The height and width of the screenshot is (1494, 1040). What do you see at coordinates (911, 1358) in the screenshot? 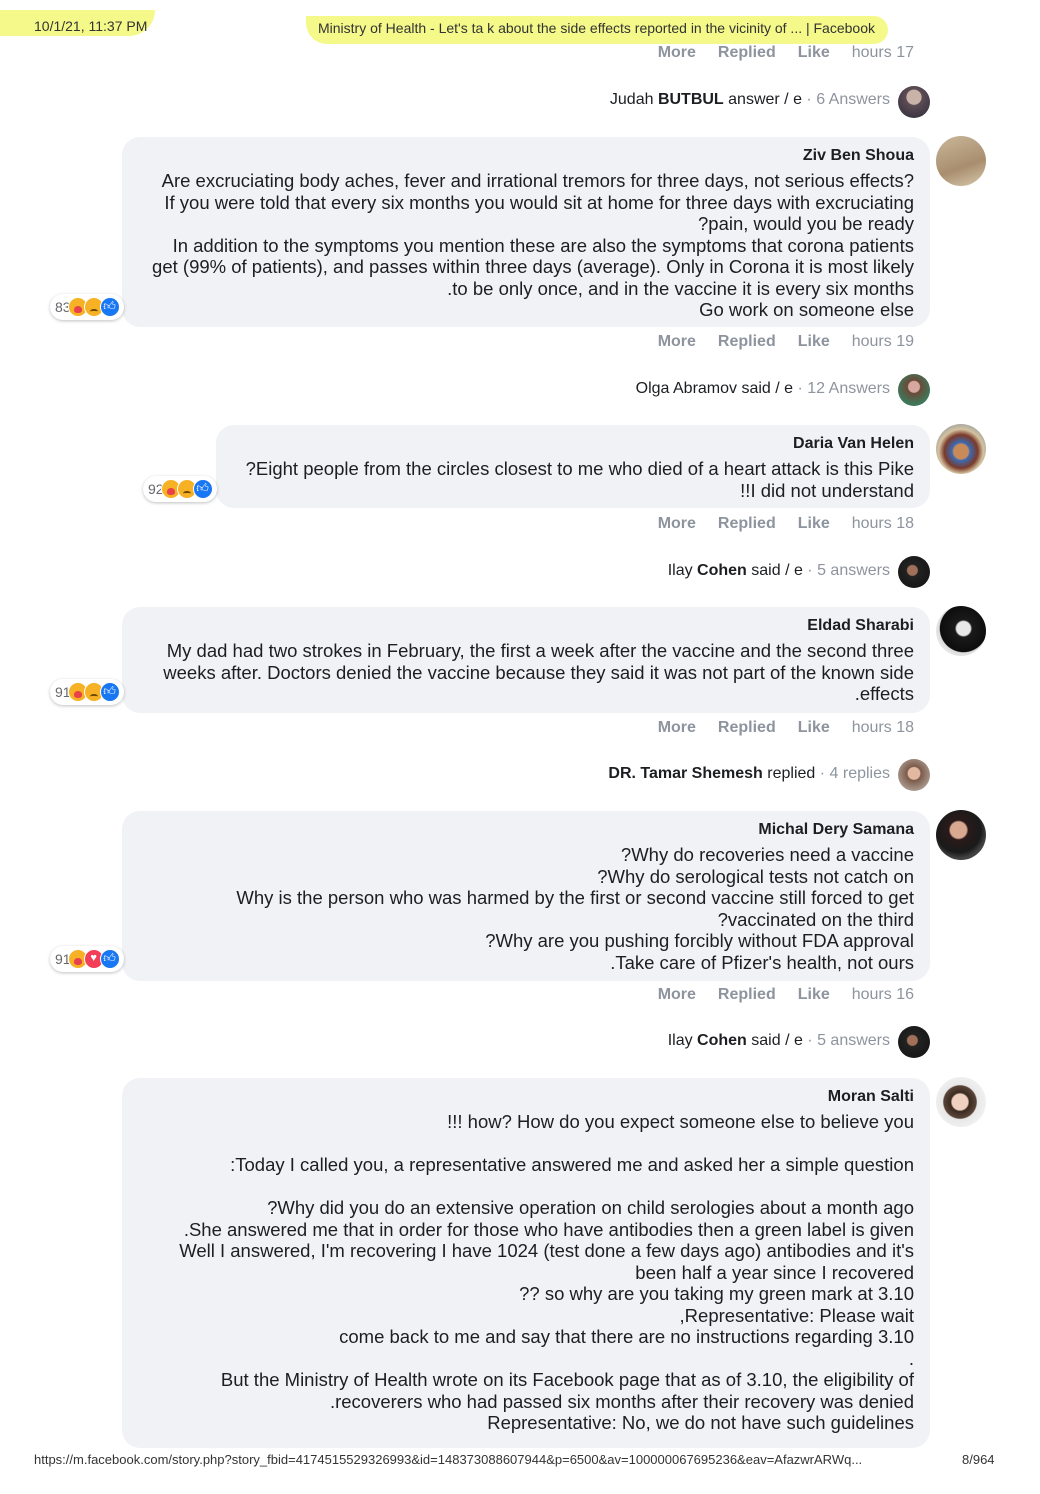
I see `comment-line: .` at bounding box center [911, 1358].